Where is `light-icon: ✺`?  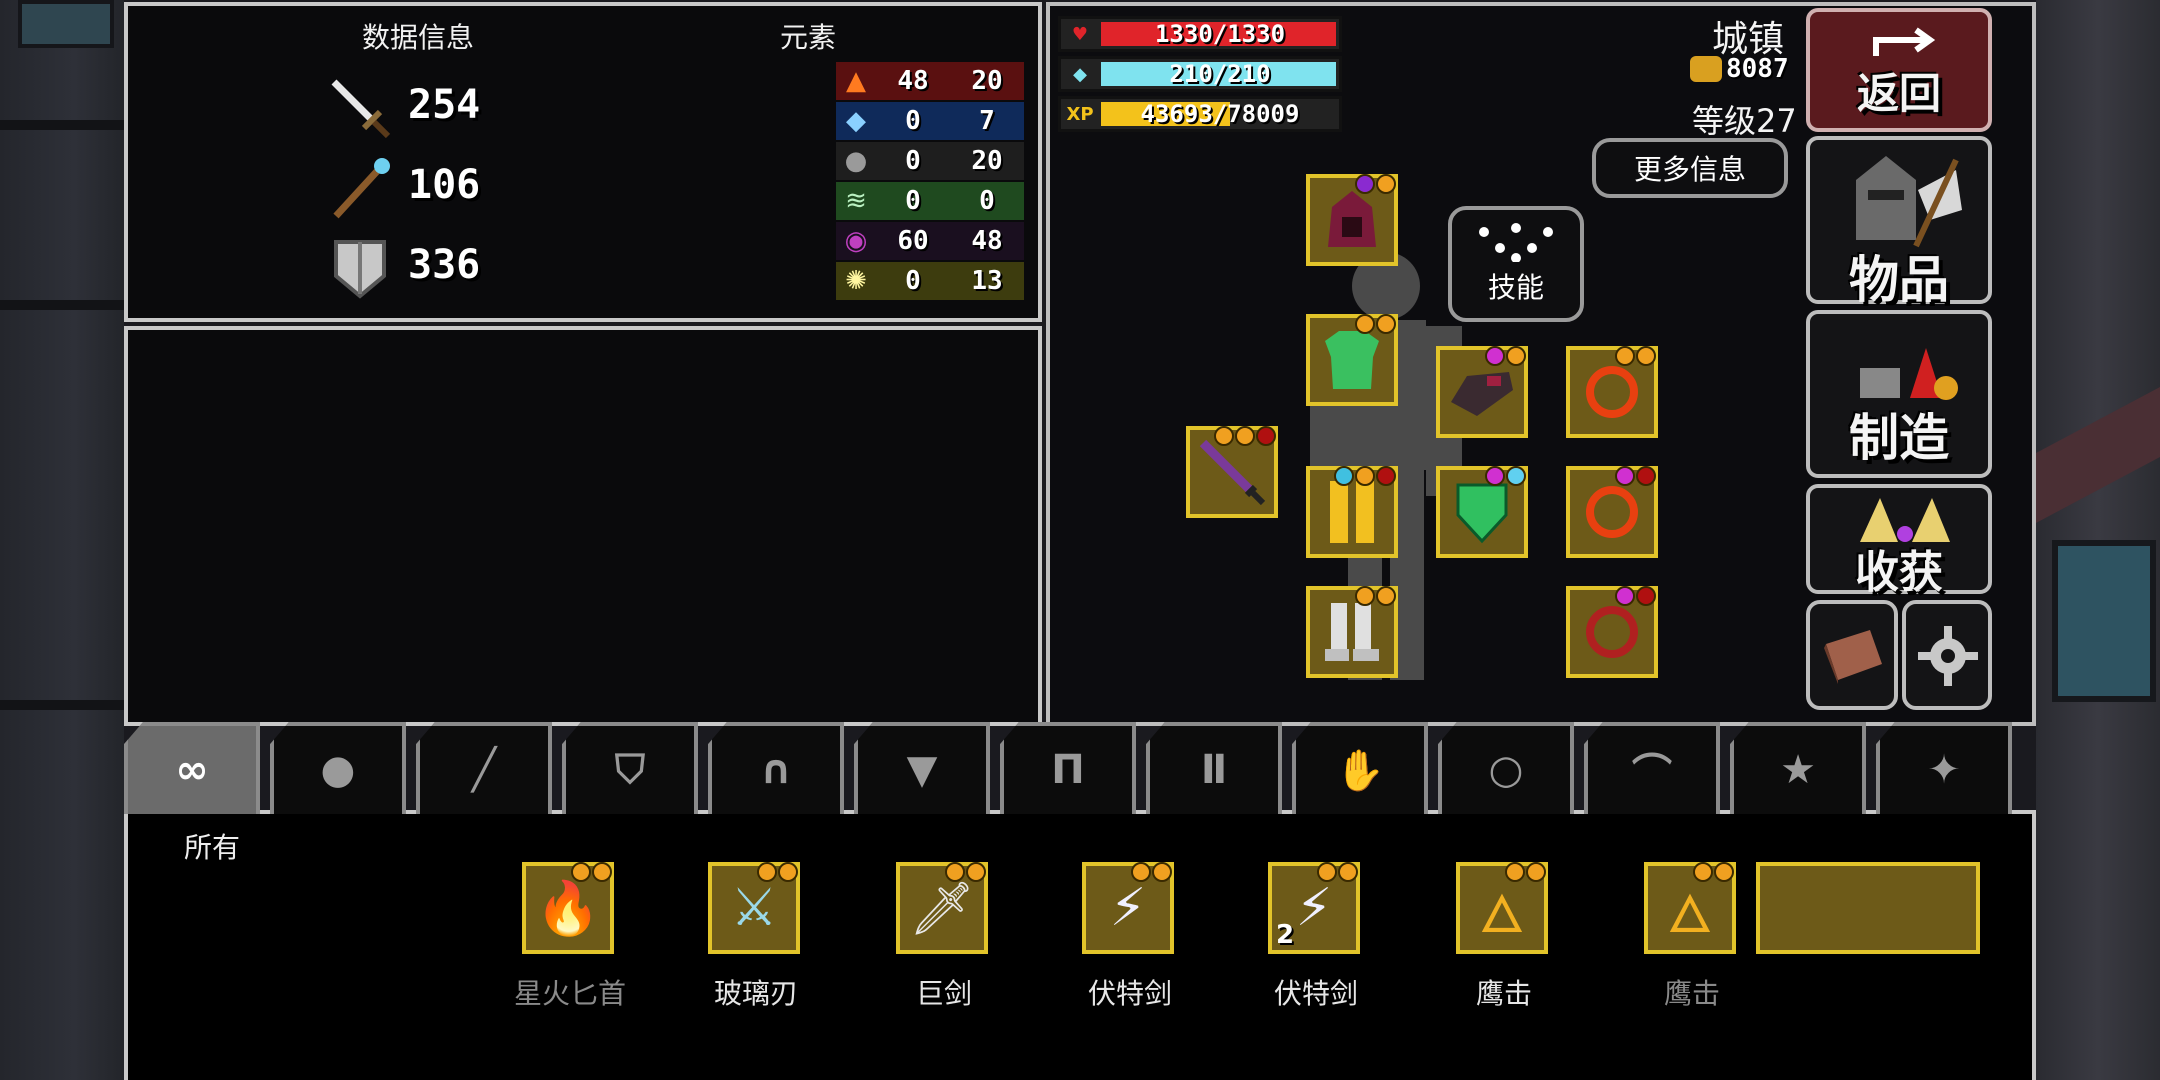 light-icon: ✺ is located at coordinates (856, 281).